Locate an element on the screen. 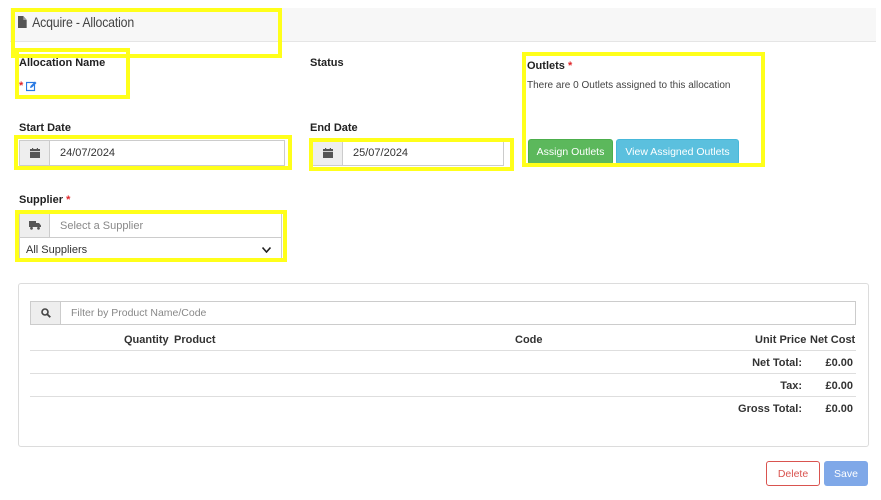  supplier-label: Supplier * is located at coordinates (44, 200).